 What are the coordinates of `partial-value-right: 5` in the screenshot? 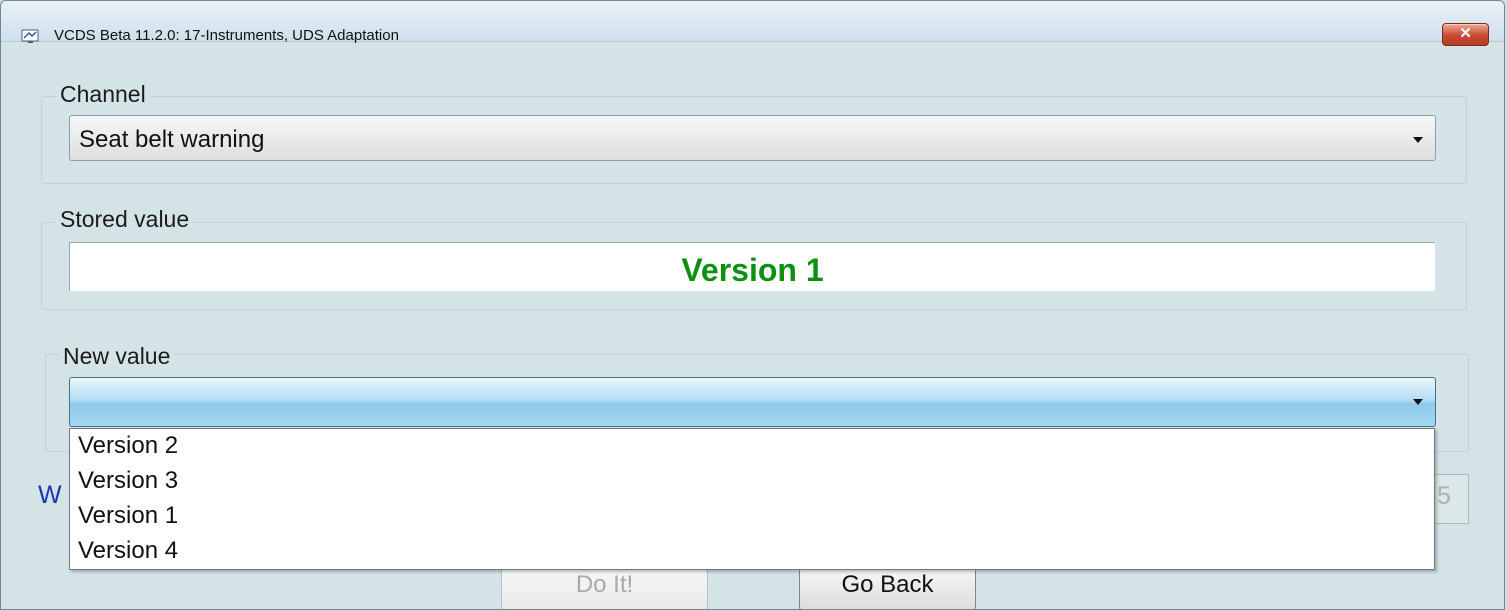 It's located at (1444, 496).